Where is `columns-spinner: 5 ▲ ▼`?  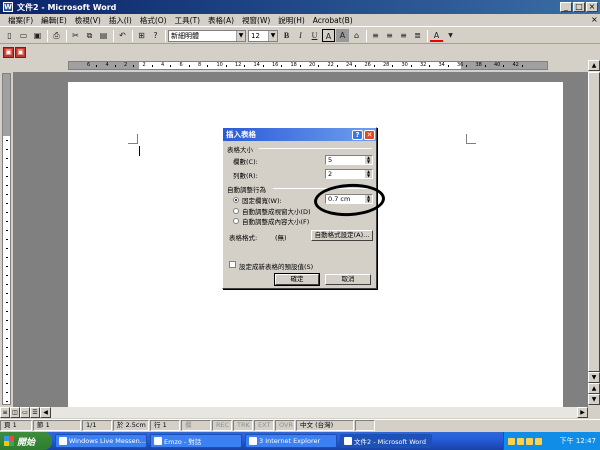 columns-spinner: 5 ▲ ▼ is located at coordinates (349, 160).